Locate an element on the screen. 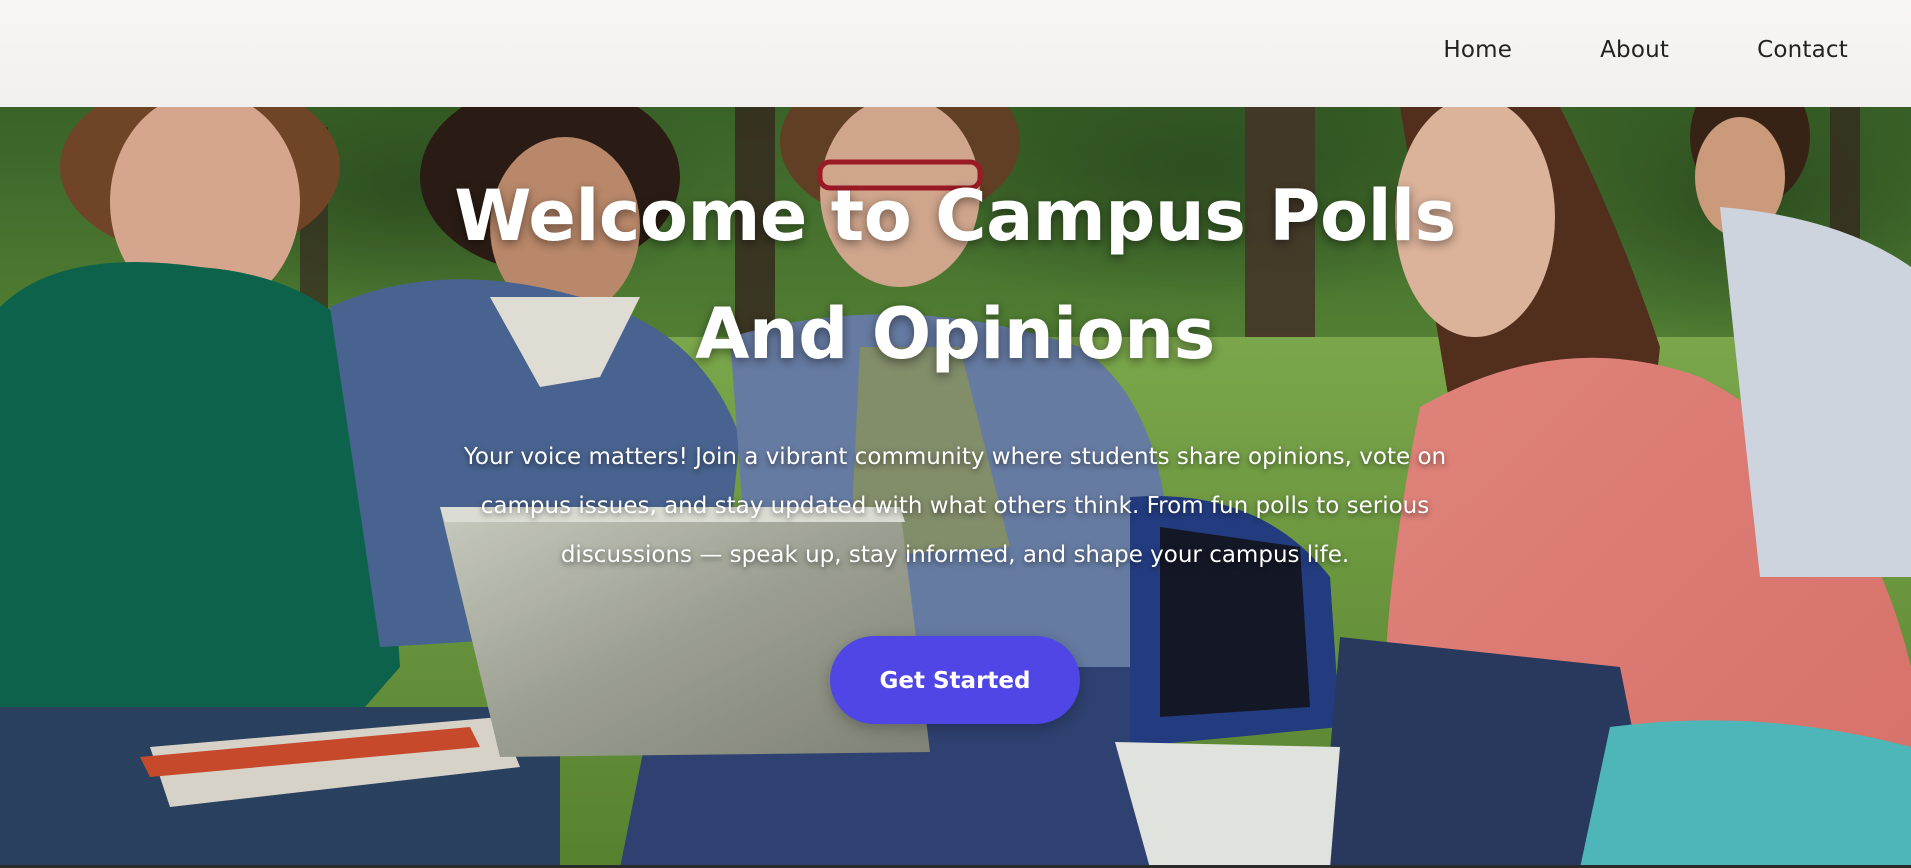  hero-title: Welcome to Campus Polls And Opinions is located at coordinates (955, 275).